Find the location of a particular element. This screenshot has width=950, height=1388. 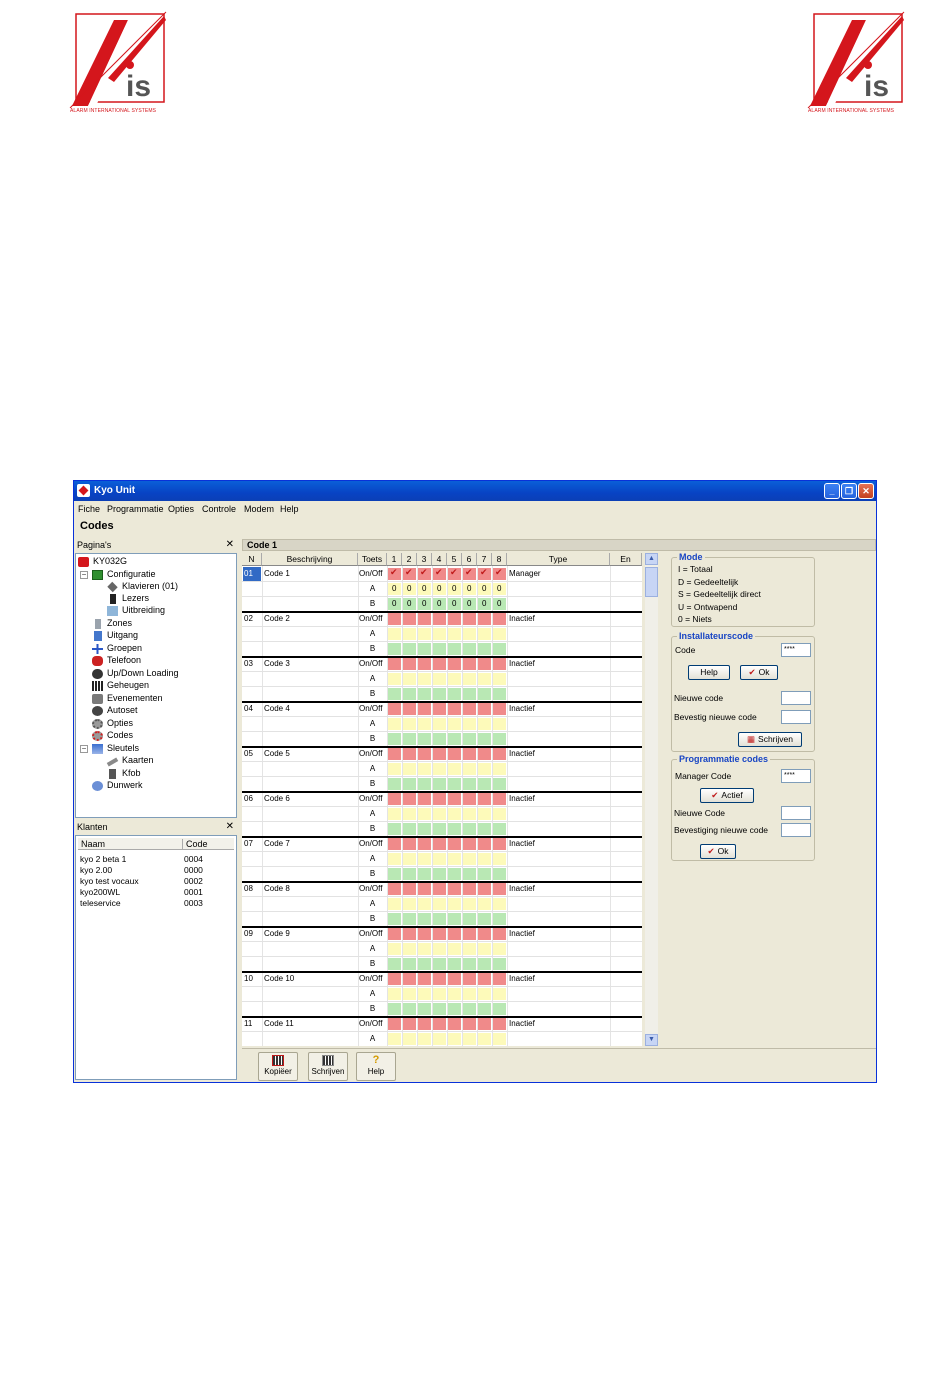

list-item: kyo test vocaux 0002 is located at coordinates (155, 881).